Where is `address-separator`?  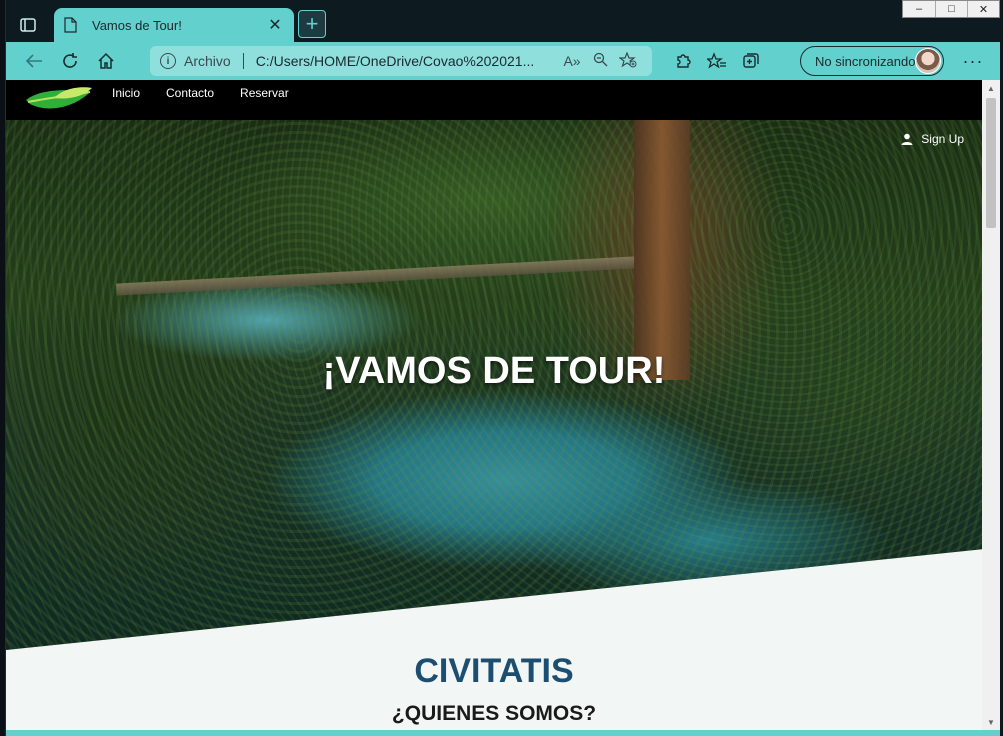 address-separator is located at coordinates (243, 61).